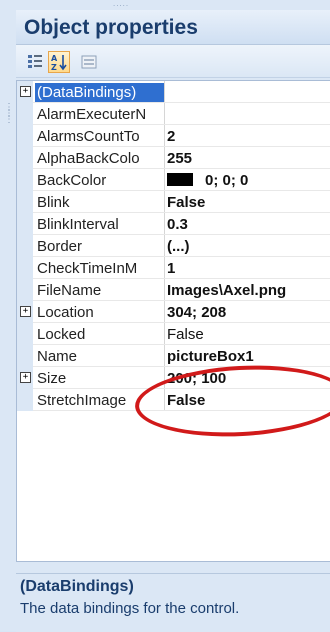  I want to click on property-row: + Location 304; 208, so click(173, 312).